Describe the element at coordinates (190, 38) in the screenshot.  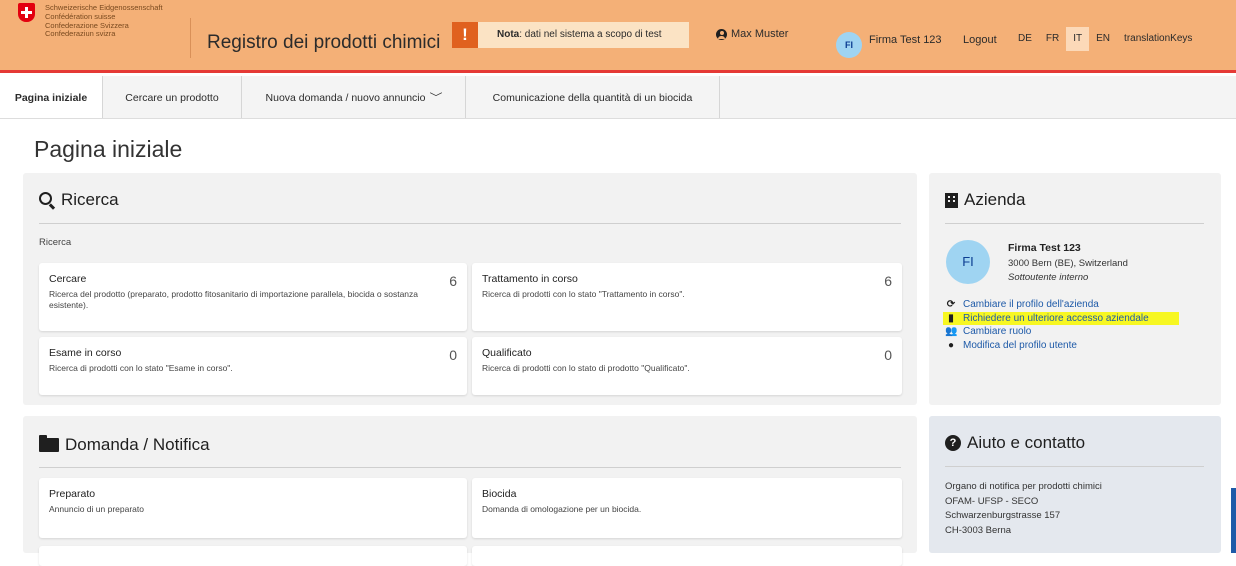
I see `header-divider` at that location.